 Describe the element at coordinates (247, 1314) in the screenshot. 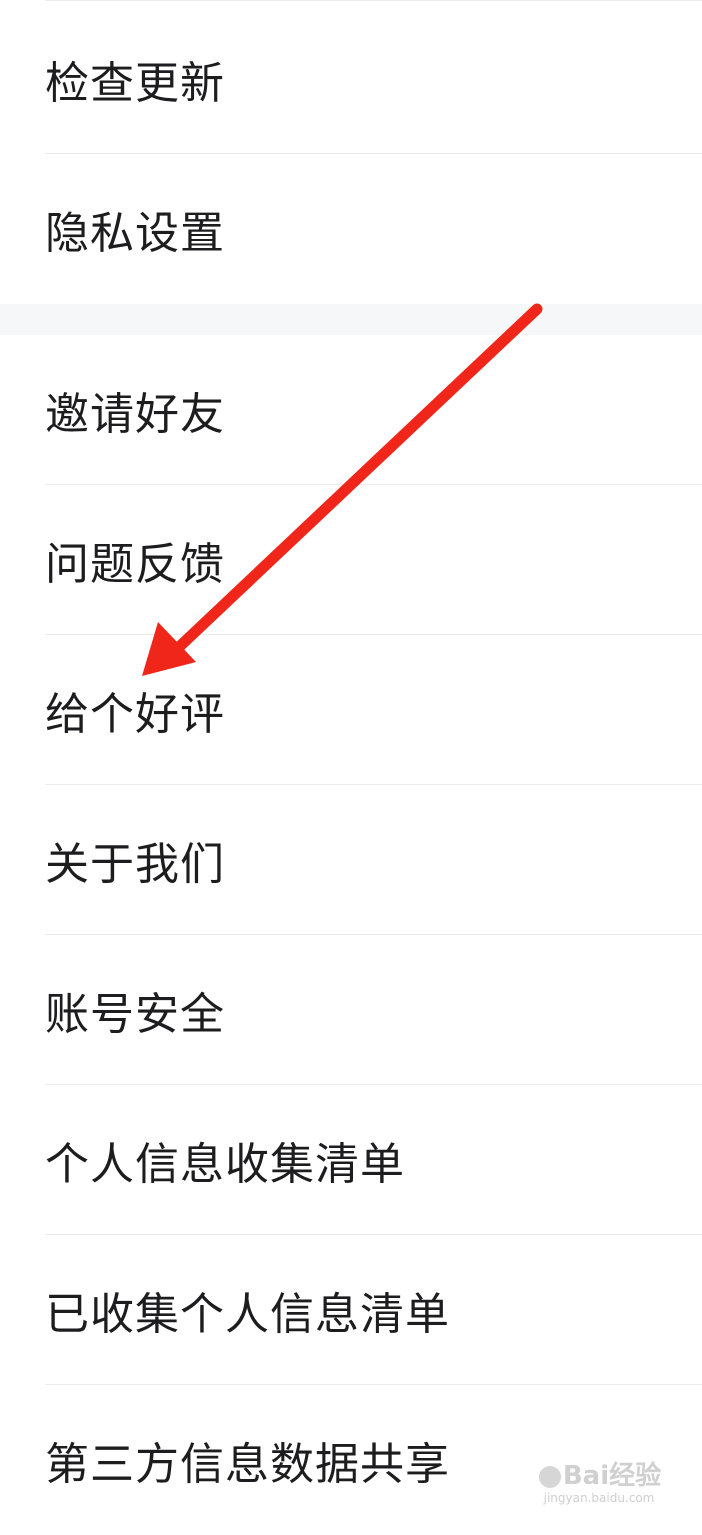

I see `collected-personal-info-list-label: 已收集个人信息清单` at that location.